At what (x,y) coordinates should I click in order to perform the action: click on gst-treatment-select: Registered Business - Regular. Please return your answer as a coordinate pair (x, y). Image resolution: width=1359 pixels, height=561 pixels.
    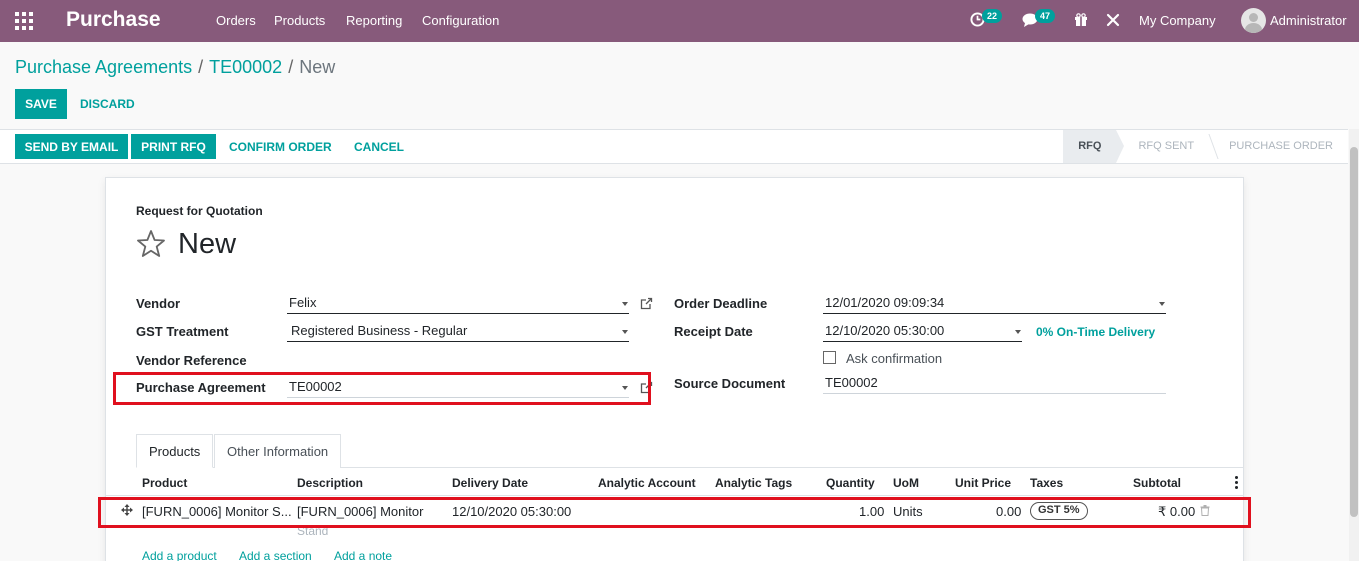
    Looking at the image, I should click on (458, 332).